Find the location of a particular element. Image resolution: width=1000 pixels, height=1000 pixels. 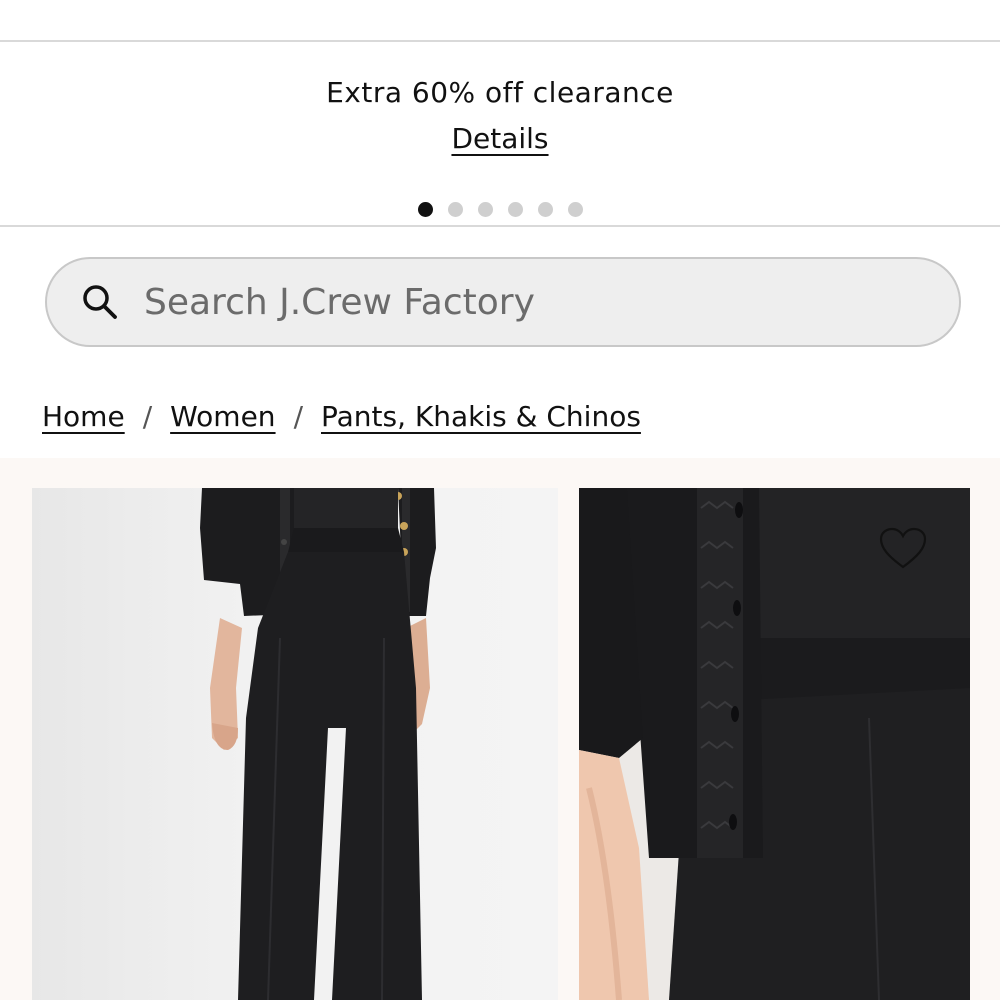

breadcrumb-pants: Pants, Khakis & Chinos is located at coordinates (481, 416).